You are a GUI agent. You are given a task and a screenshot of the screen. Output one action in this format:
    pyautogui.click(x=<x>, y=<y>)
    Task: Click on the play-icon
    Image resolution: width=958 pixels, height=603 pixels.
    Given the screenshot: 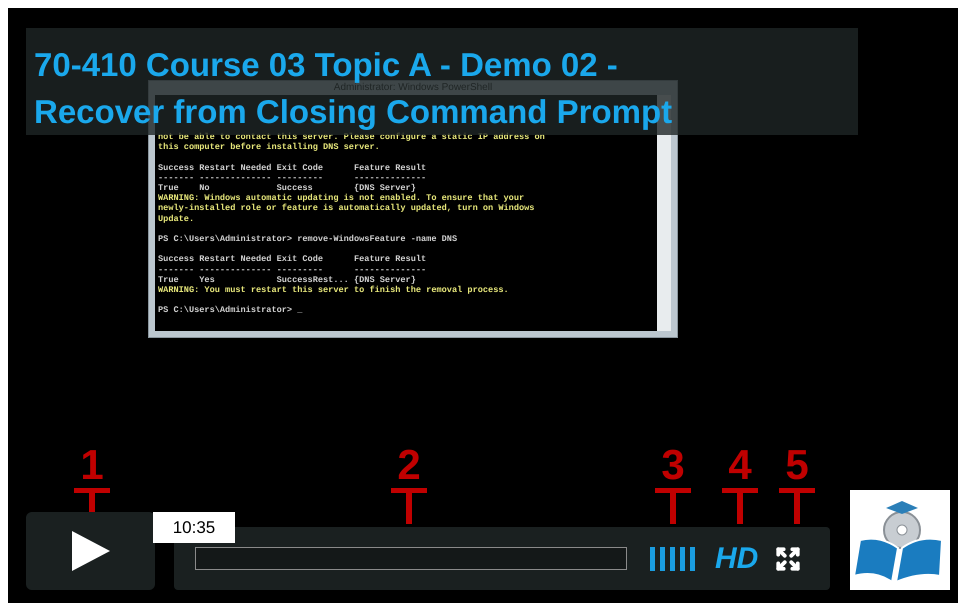 What is the action you would take?
    pyautogui.click(x=91, y=551)
    